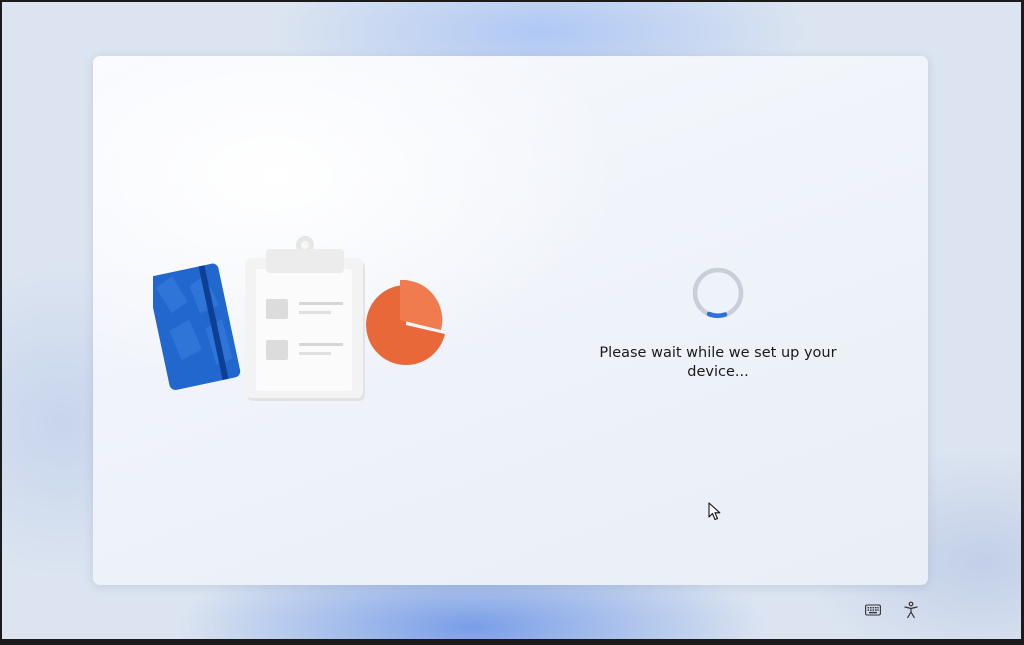  What do you see at coordinates (194, 326) in the screenshot?
I see `notebook-icon` at bounding box center [194, 326].